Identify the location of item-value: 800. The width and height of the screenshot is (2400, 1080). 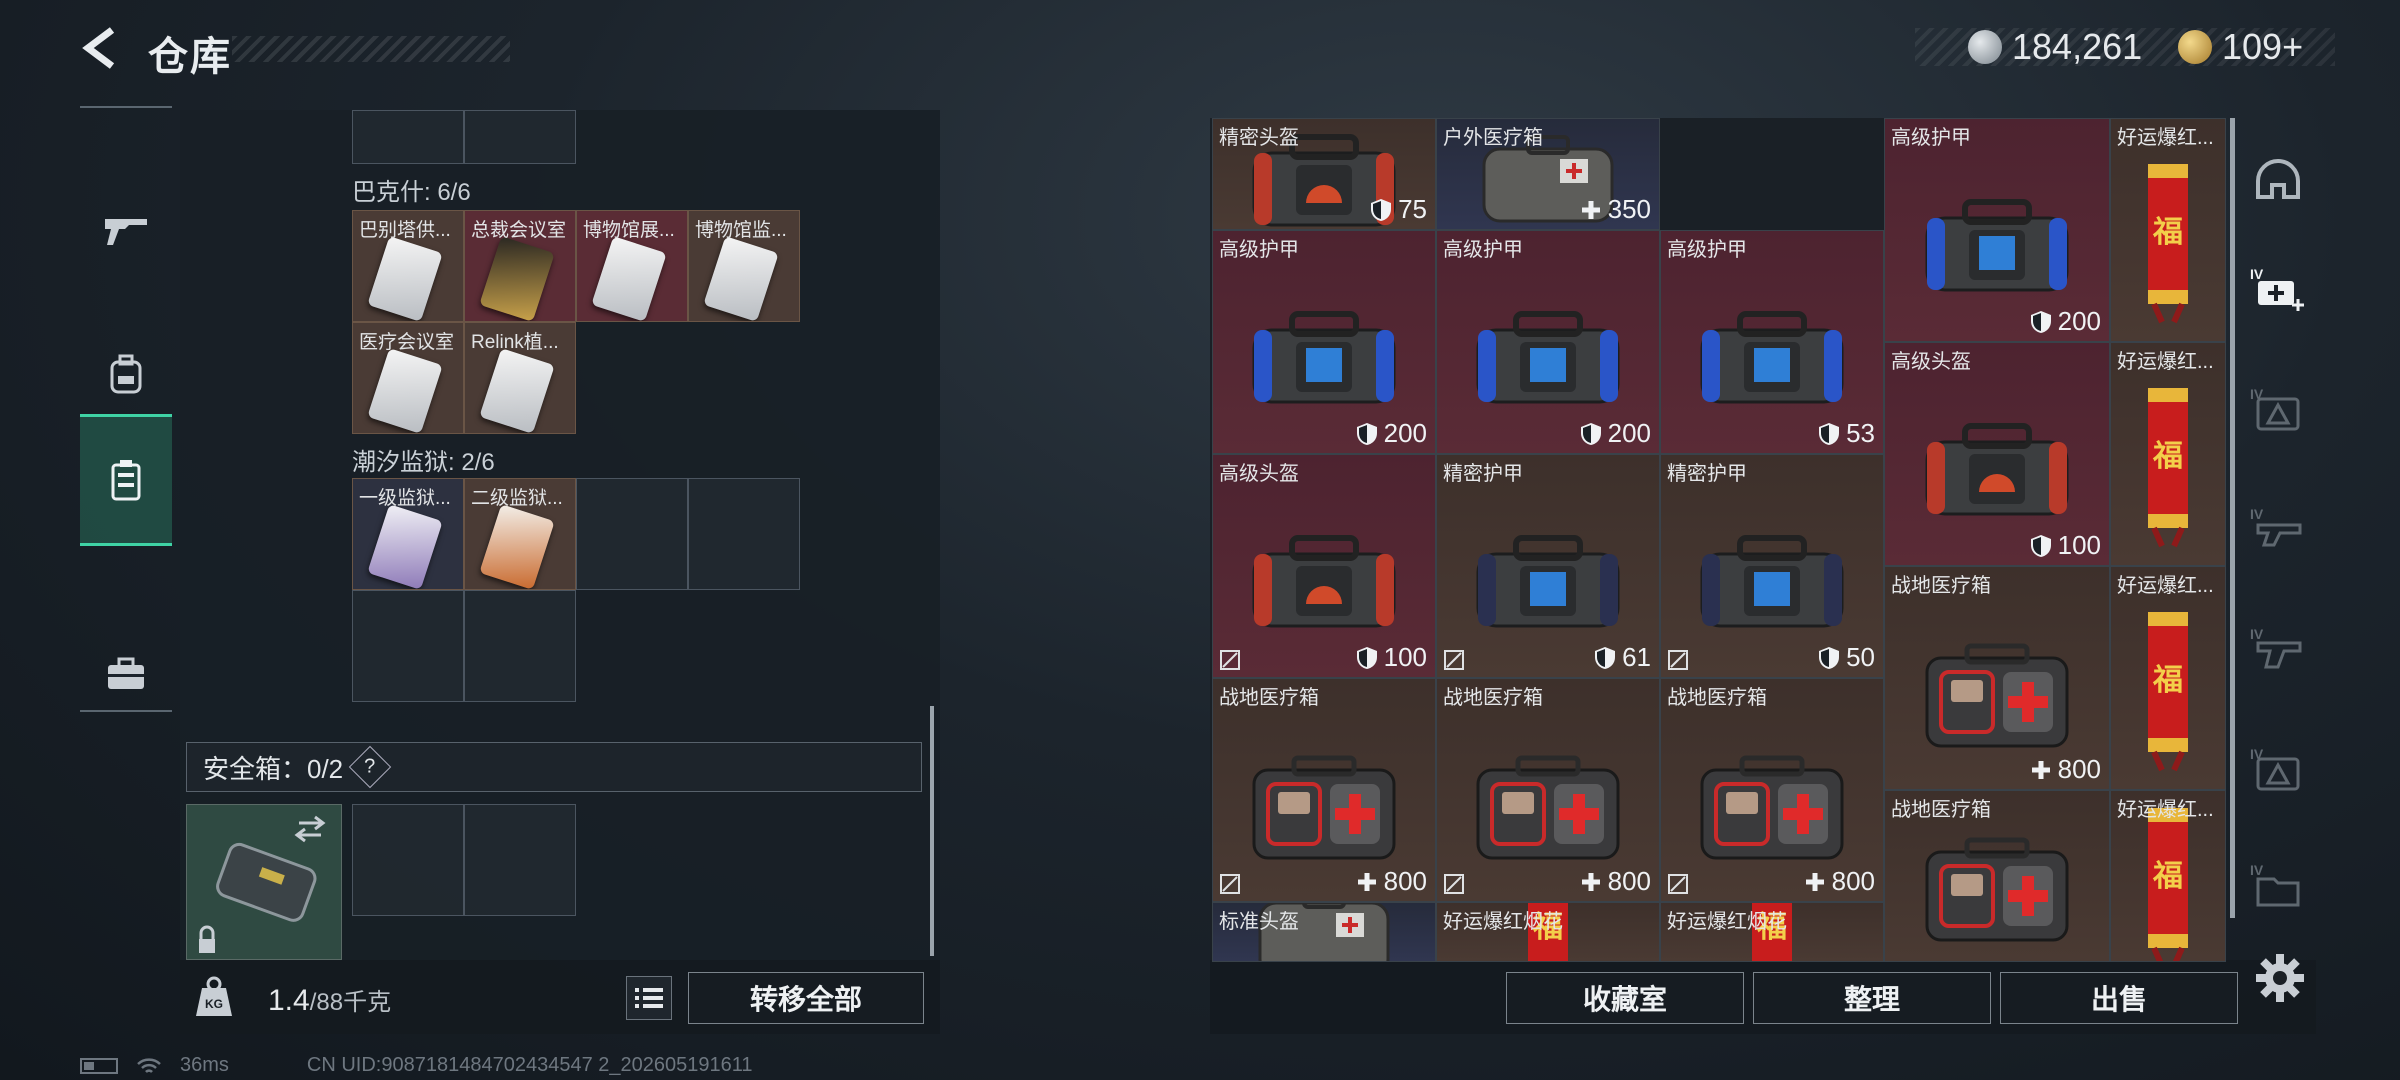
(1839, 881).